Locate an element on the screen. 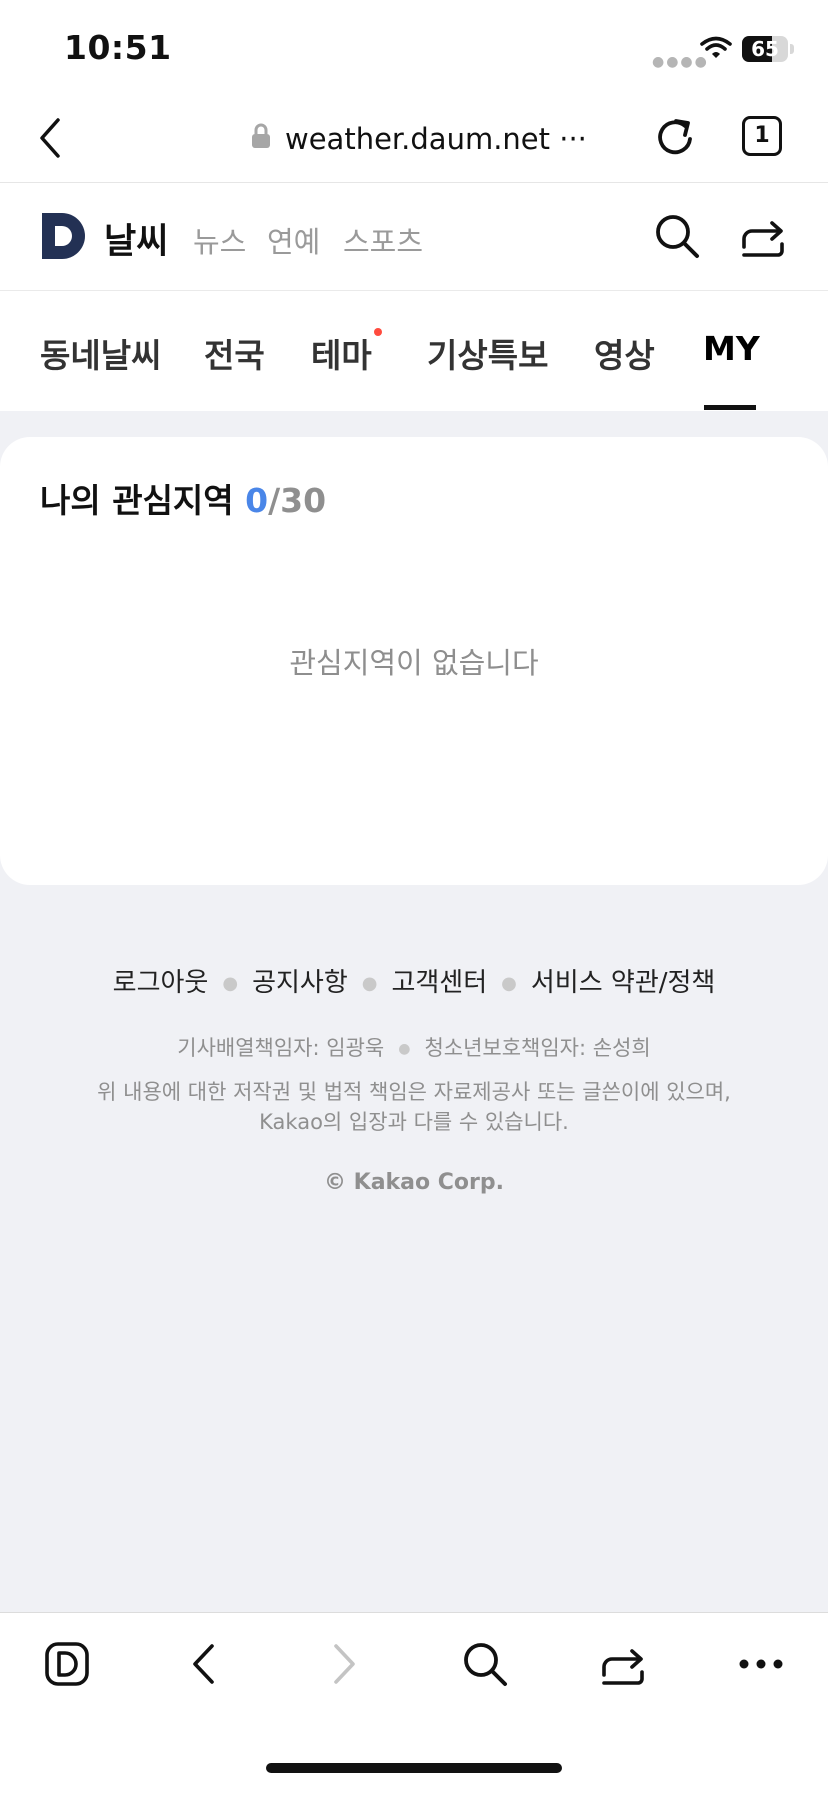 The width and height of the screenshot is (828, 1793). nav-link-news: 뉴스 is located at coordinates (219, 240).